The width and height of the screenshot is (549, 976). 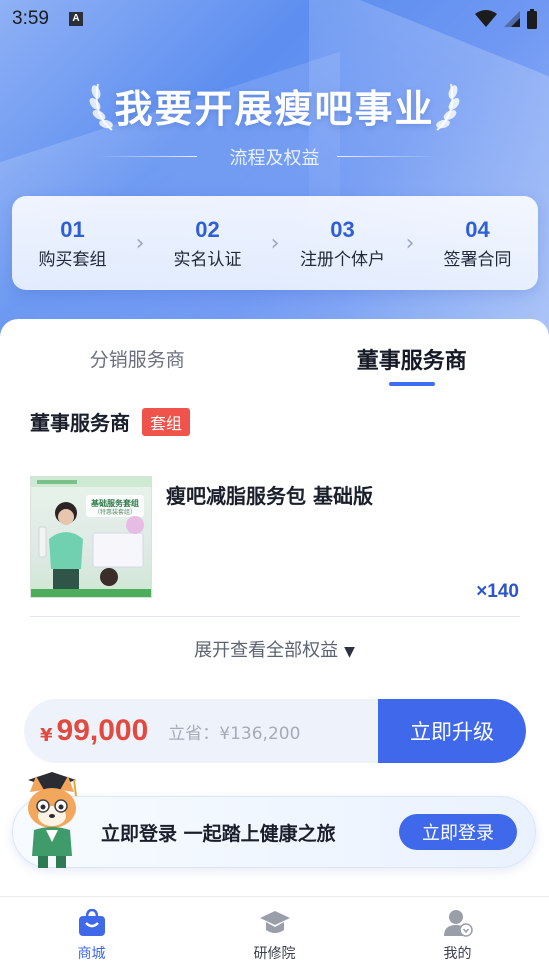 What do you see at coordinates (342, 243) in the screenshot?
I see `step-3: 03 注册个体户` at bounding box center [342, 243].